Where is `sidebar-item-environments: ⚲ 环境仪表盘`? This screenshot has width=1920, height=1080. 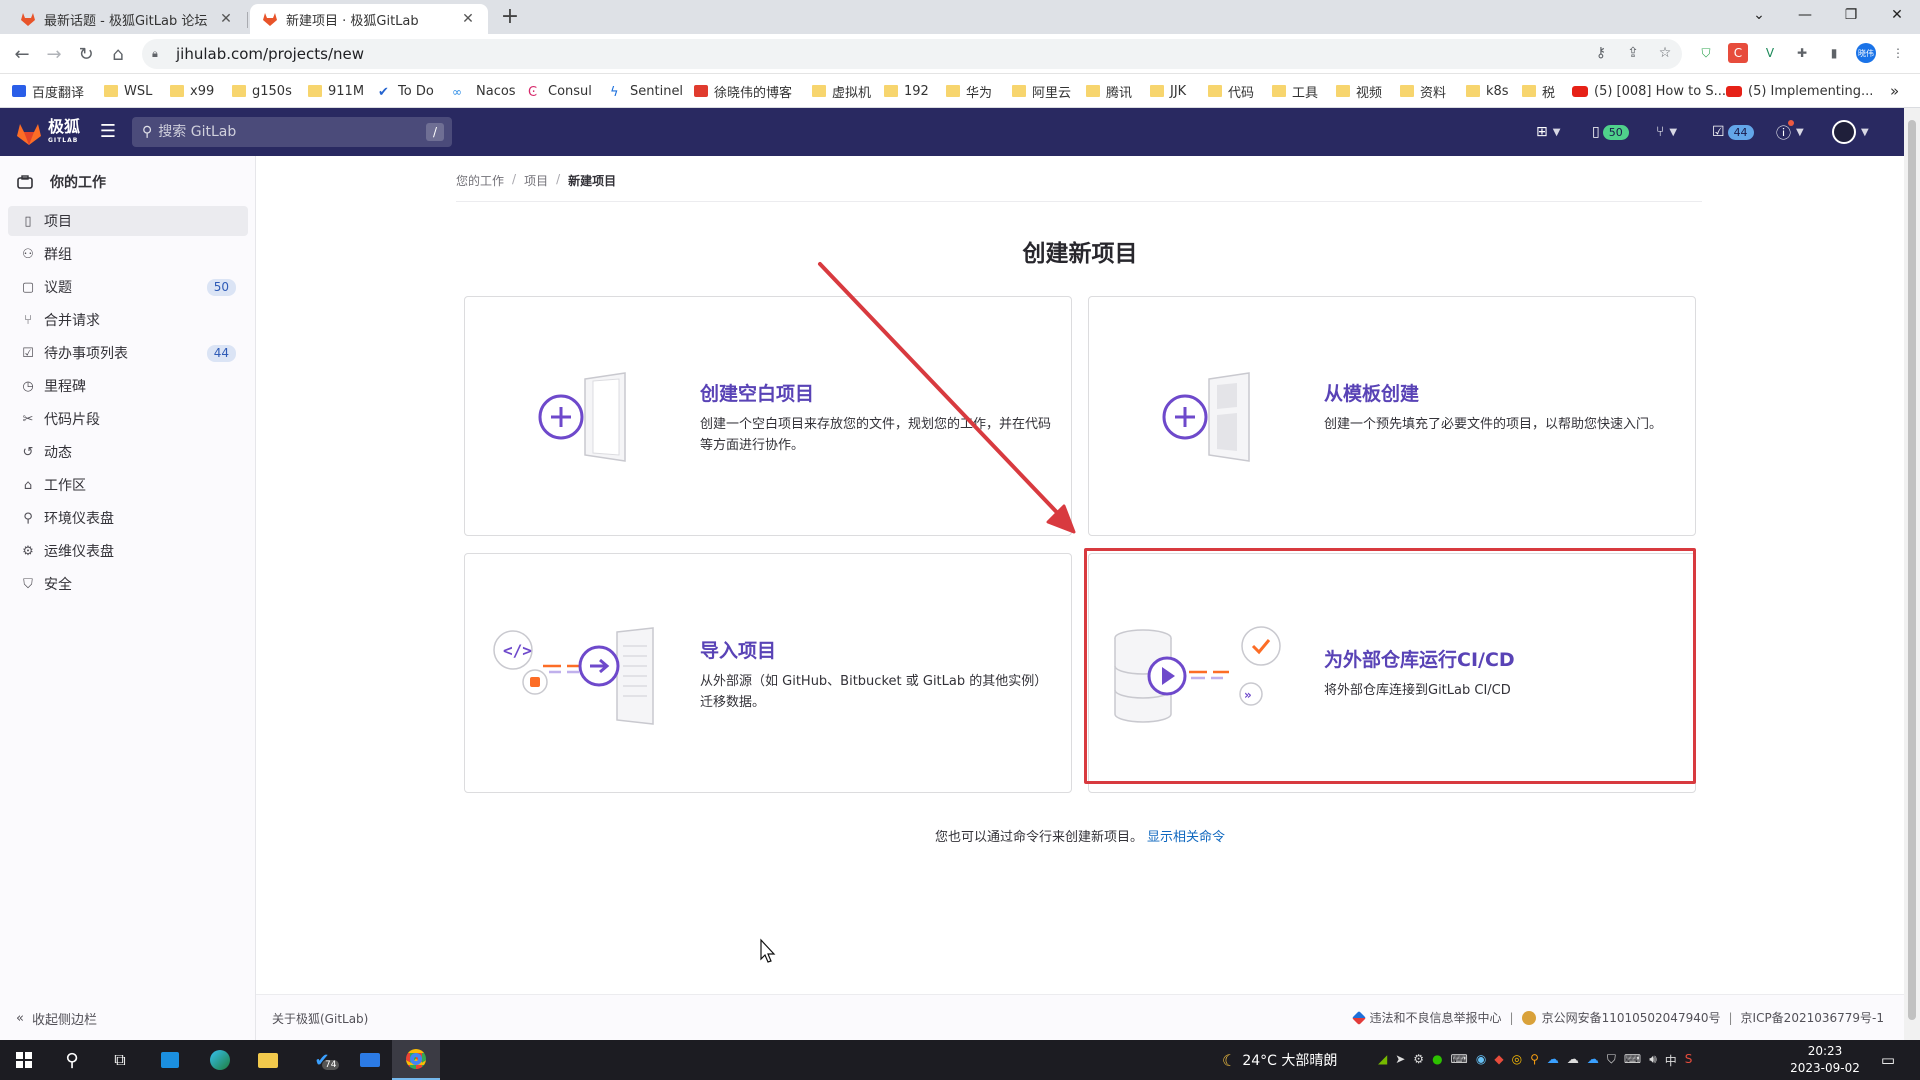
sidebar-item-environments: ⚲ 环境仪表盘 is located at coordinates (128, 518).